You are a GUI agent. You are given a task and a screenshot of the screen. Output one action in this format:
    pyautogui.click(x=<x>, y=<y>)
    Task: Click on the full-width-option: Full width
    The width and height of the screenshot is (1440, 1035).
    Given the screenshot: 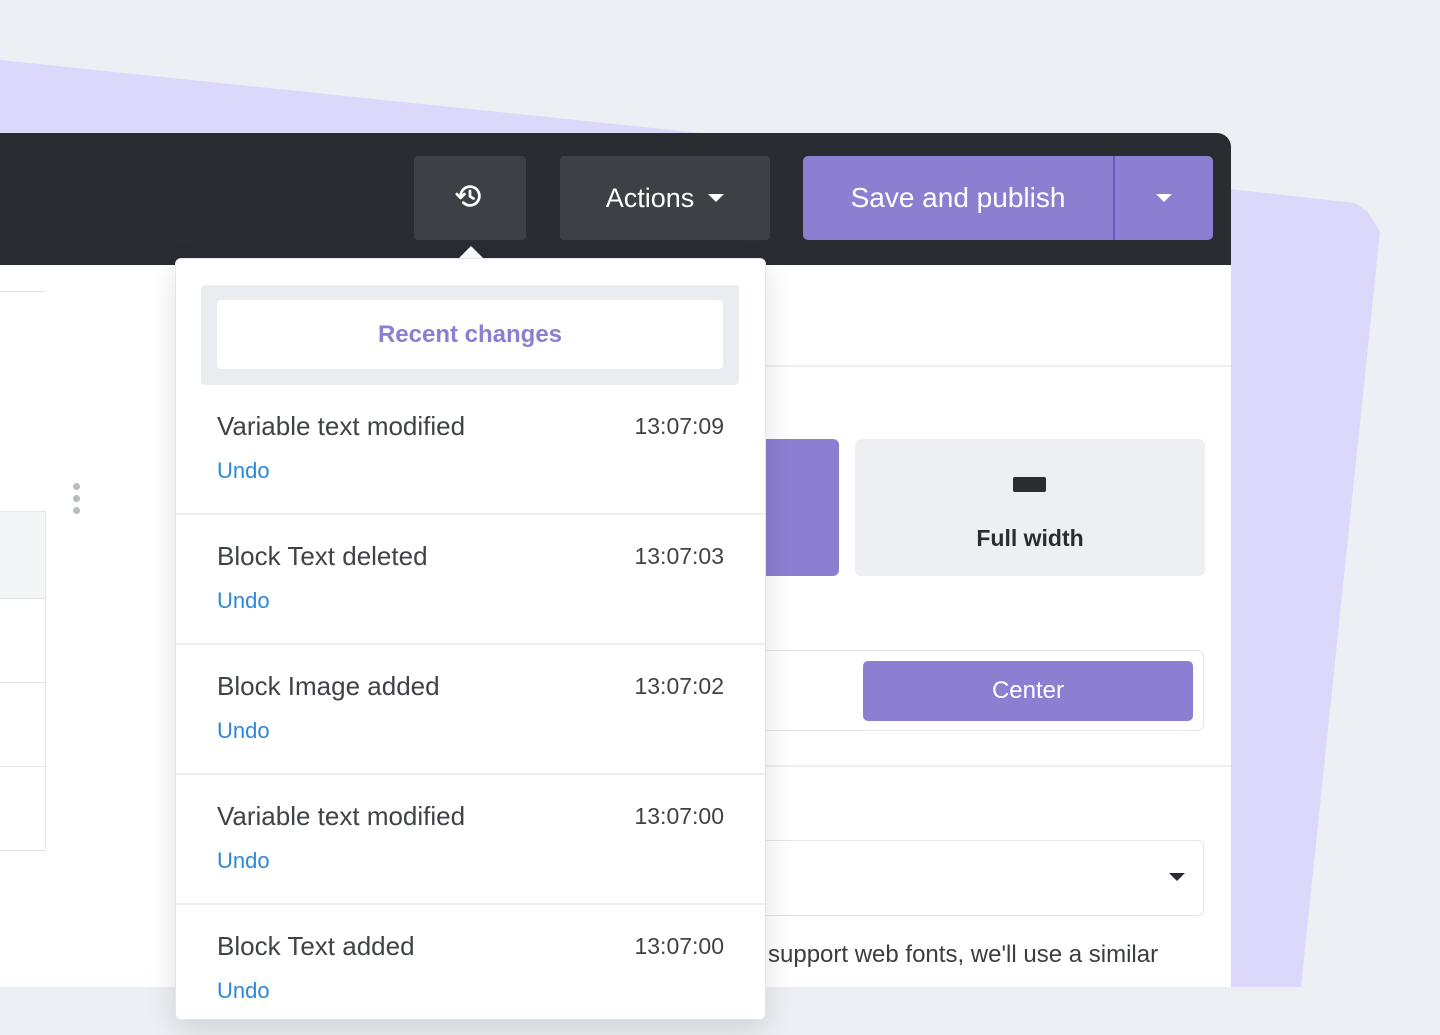 What is the action you would take?
    pyautogui.click(x=1030, y=507)
    